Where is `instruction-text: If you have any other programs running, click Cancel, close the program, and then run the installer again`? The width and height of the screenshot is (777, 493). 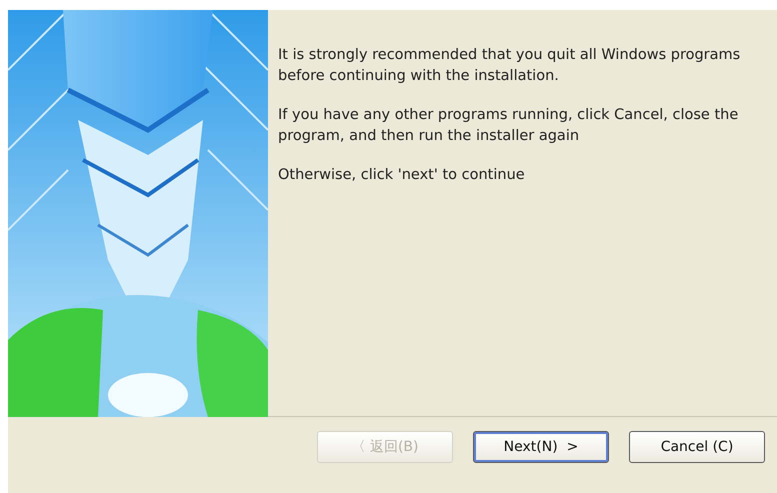
instruction-text: If you have any other programs running, click Cancel, close the program, and then run the installer again is located at coordinates (509, 126).